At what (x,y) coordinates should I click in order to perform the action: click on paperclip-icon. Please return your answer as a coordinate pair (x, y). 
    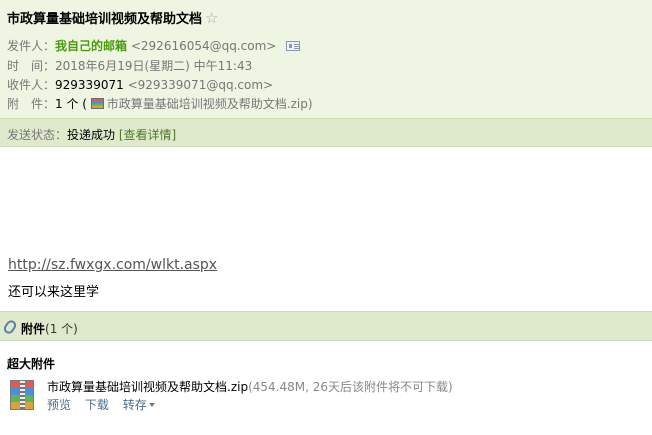
    Looking at the image, I should click on (10, 327).